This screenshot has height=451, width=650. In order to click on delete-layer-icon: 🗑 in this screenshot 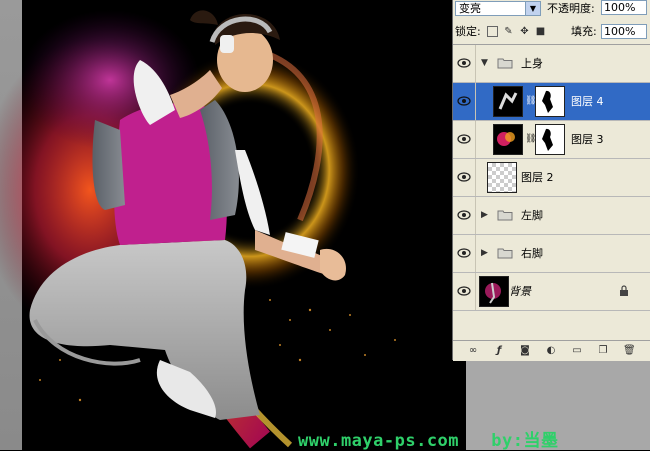, I will do `click(629, 351)`.